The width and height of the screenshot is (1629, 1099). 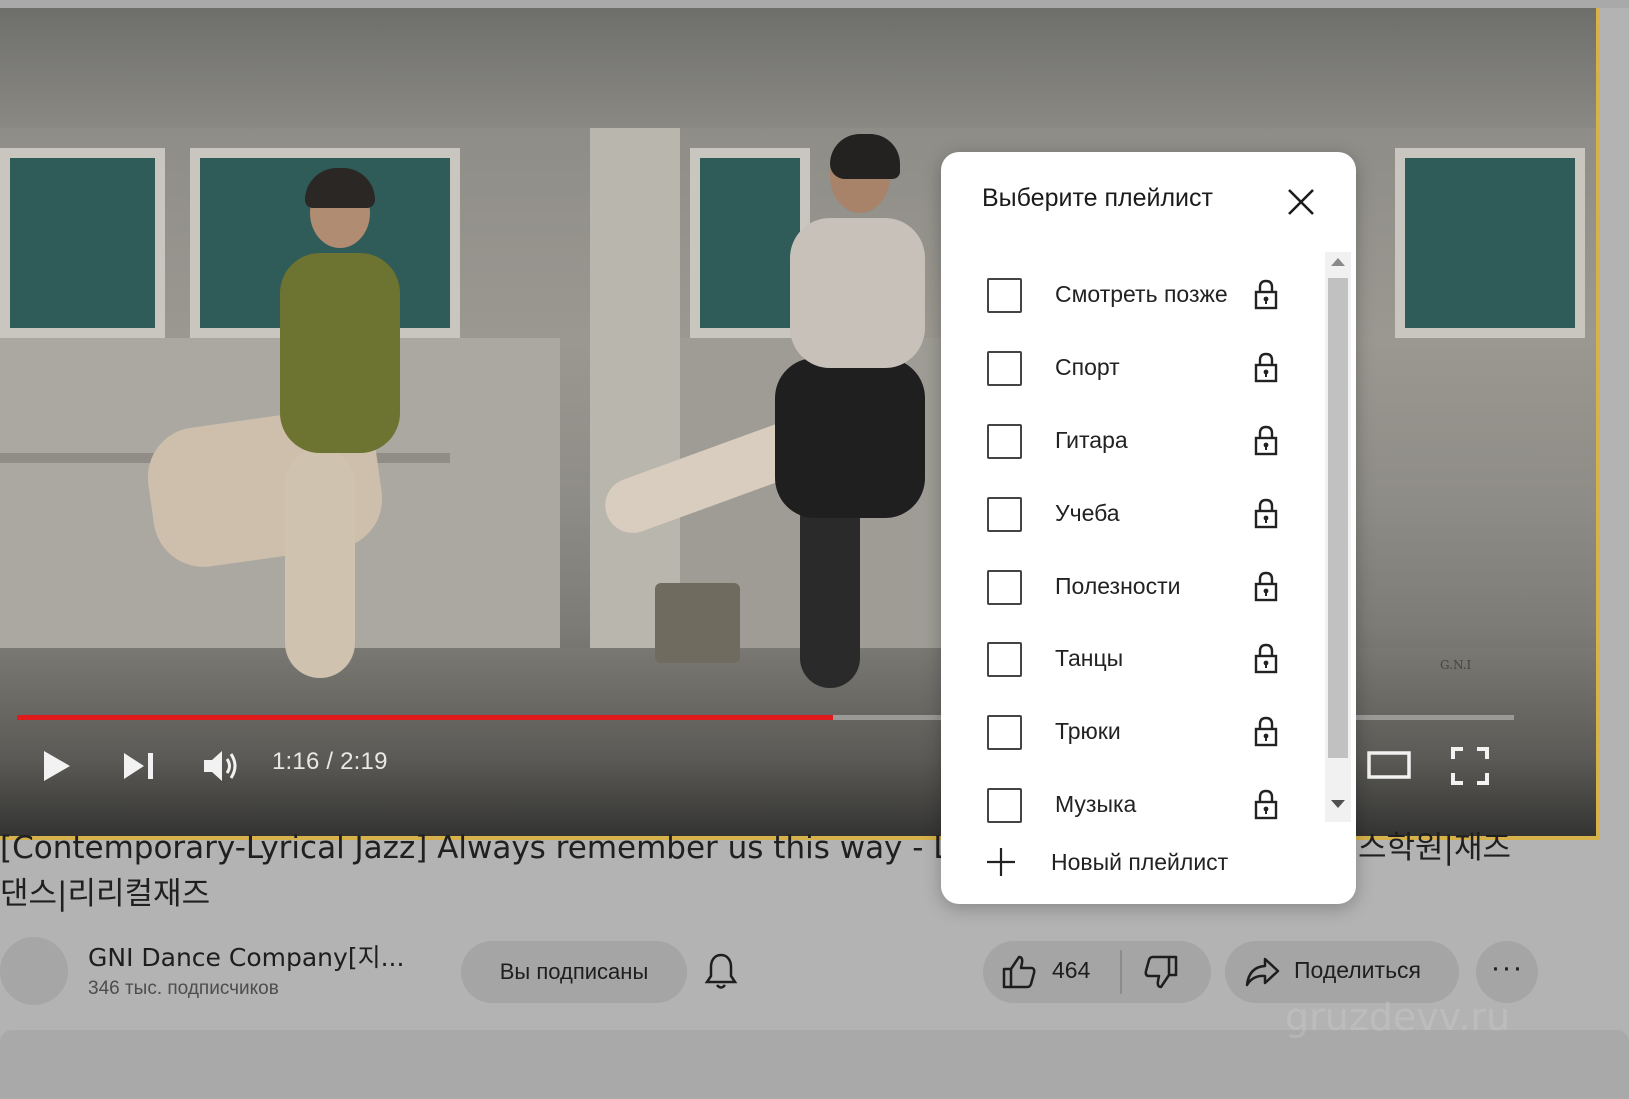 What do you see at coordinates (1131, 533) in the screenshot?
I see `playlist-item: Учеба` at bounding box center [1131, 533].